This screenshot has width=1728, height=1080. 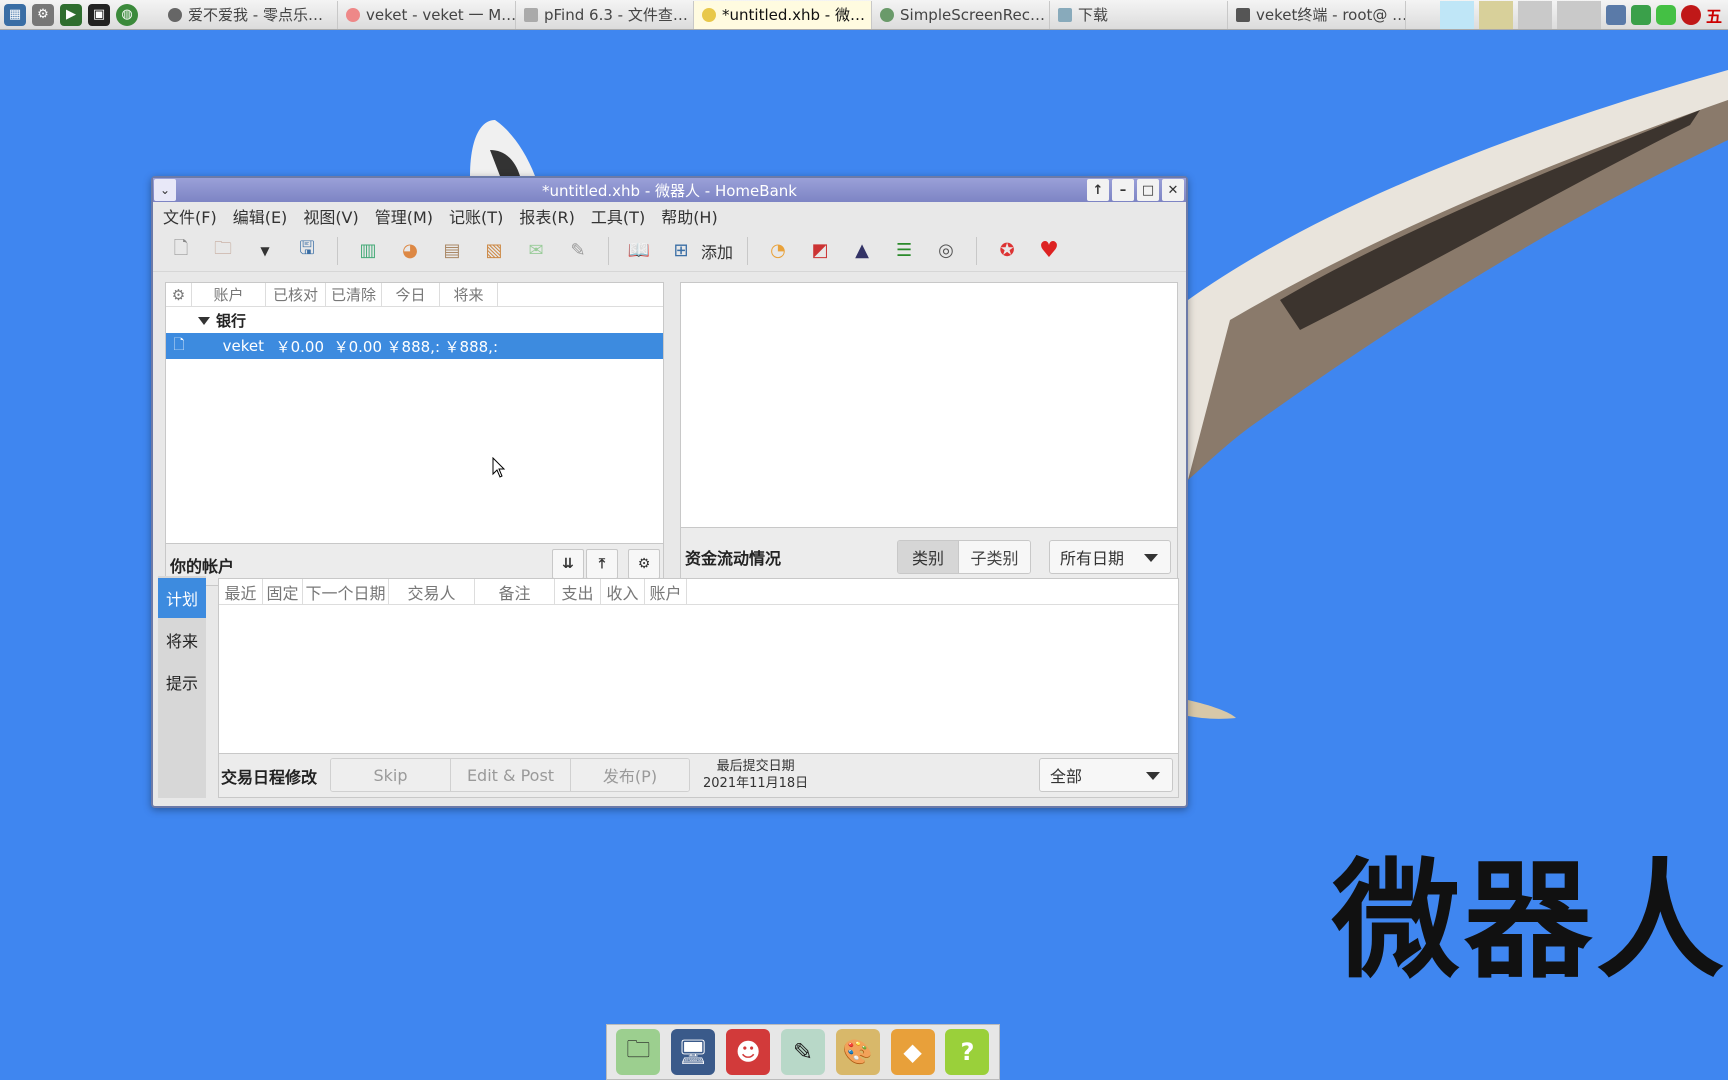 What do you see at coordinates (181, 251) in the screenshot?
I see `new-file-icon: 🗋` at bounding box center [181, 251].